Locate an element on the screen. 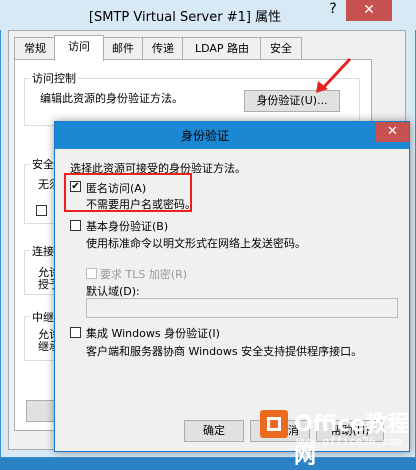 Image resolution: width=416 pixels, height=470 pixels. tab-security: 安全 is located at coordinates (281, 48).